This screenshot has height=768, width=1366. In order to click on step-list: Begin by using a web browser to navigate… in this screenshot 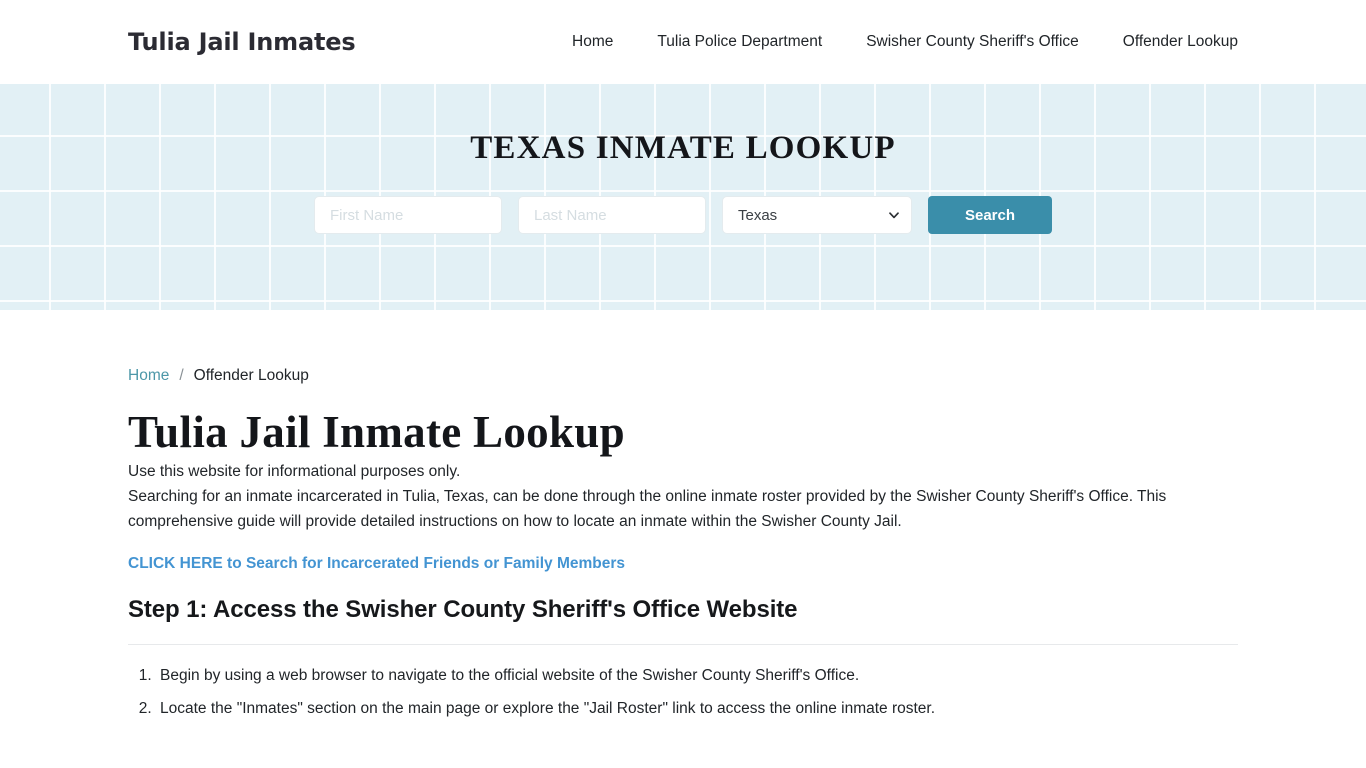, I will do `click(683, 692)`.